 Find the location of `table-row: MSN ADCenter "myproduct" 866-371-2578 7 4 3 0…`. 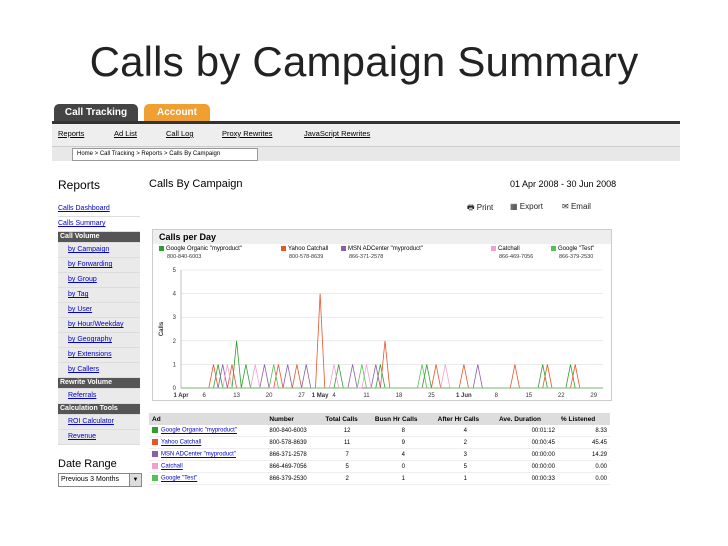

table-row: MSN ADCenter "myproduct" 866-371-2578 7 4 3 0… is located at coordinates (379, 454).